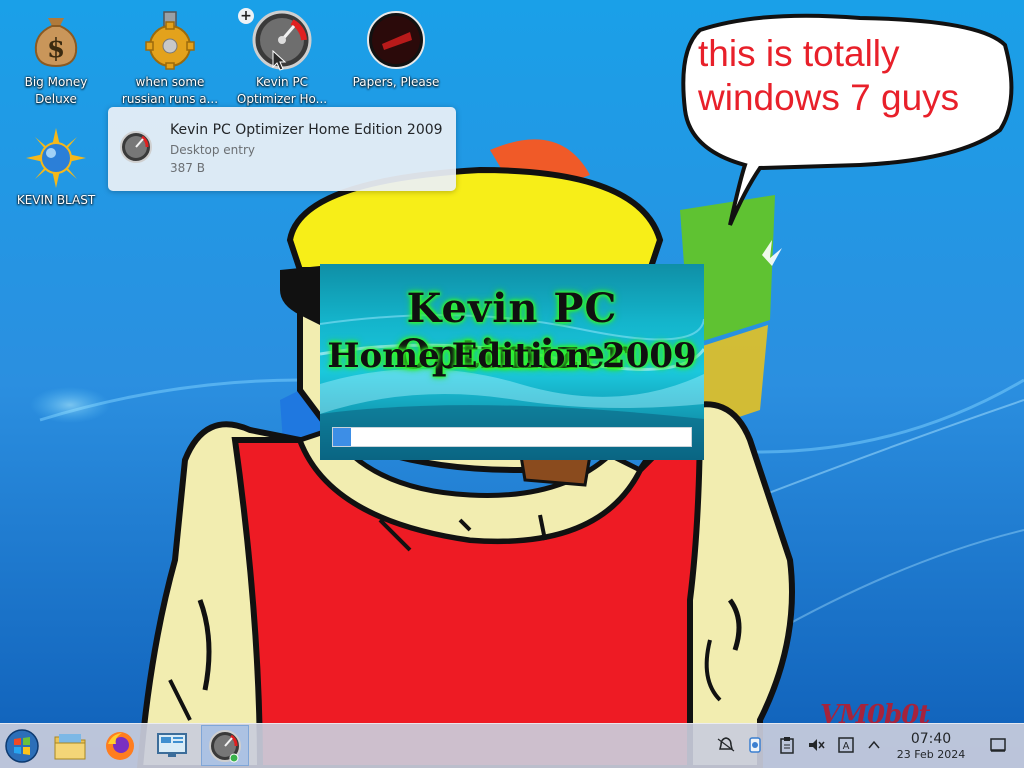 Image resolution: width=1024 pixels, height=768 pixels. Describe the element at coordinates (799, 53) in the screenshot. I see `speech-bubble-line-1: this is totally` at that location.